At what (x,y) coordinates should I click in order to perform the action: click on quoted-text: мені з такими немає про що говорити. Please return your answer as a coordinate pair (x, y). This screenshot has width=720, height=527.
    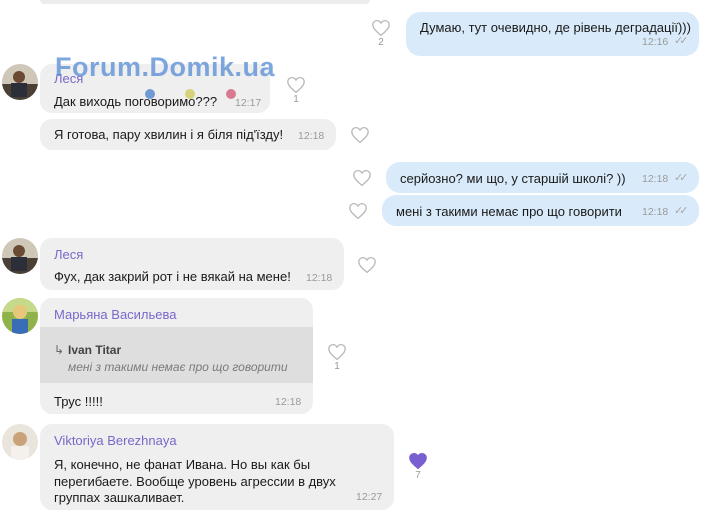
    Looking at the image, I should click on (178, 367).